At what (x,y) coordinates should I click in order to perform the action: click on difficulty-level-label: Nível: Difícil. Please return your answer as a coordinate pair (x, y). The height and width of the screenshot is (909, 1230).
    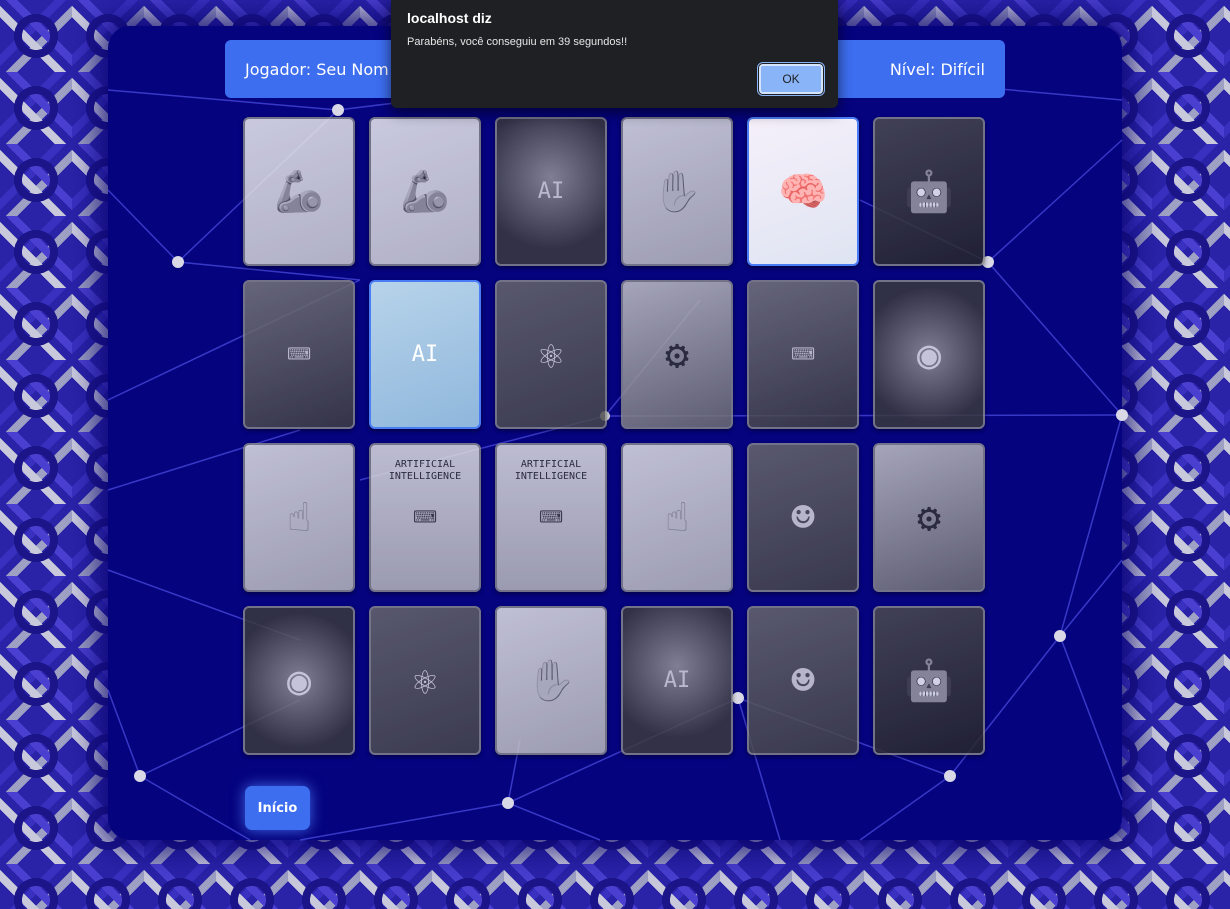
    Looking at the image, I should click on (937, 69).